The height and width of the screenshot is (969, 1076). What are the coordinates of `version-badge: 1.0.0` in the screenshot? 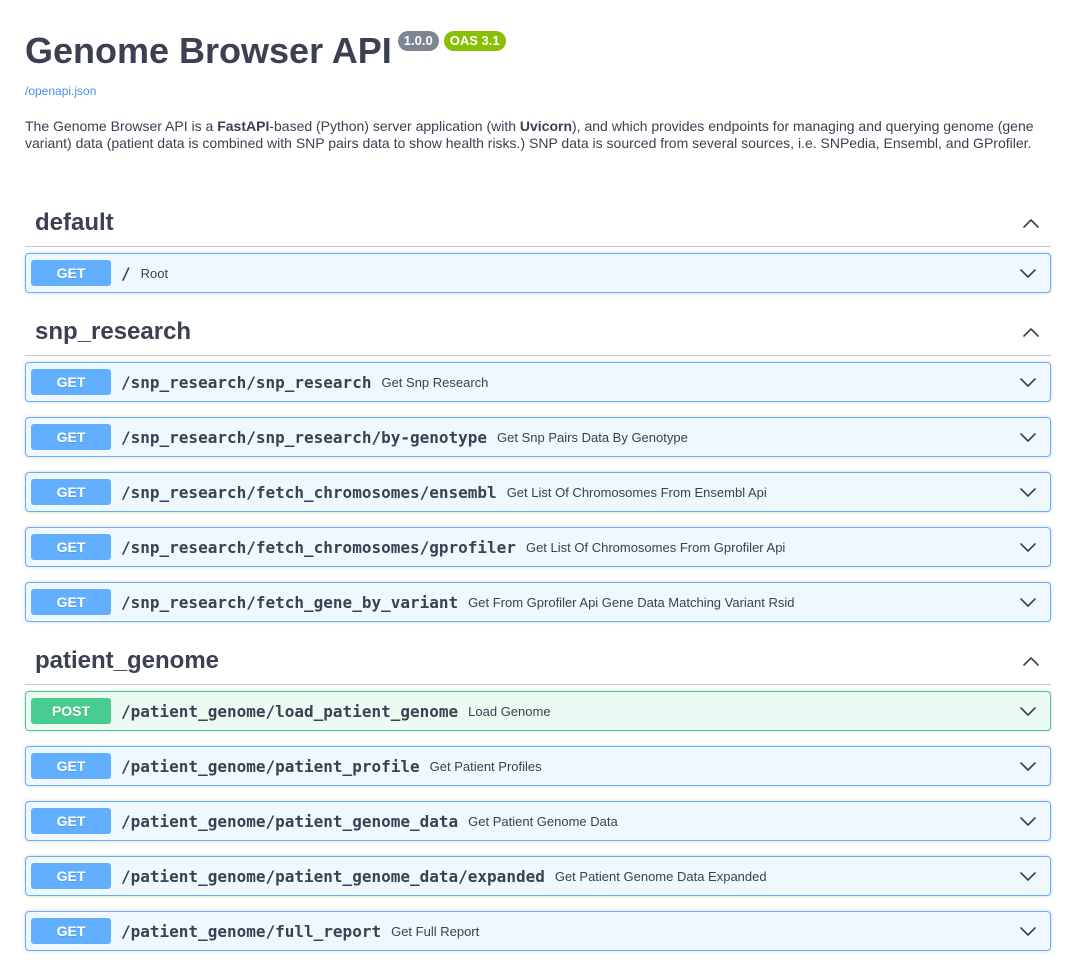 It's located at (418, 41).